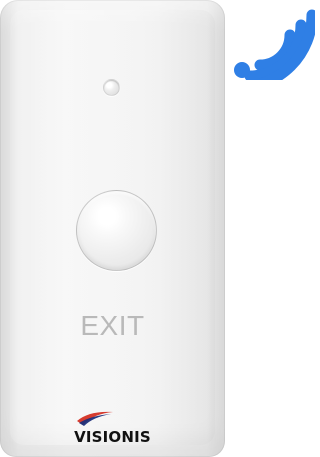 This screenshot has height=457, width=320. What do you see at coordinates (111, 87) in the screenshot?
I see `status-led` at bounding box center [111, 87].